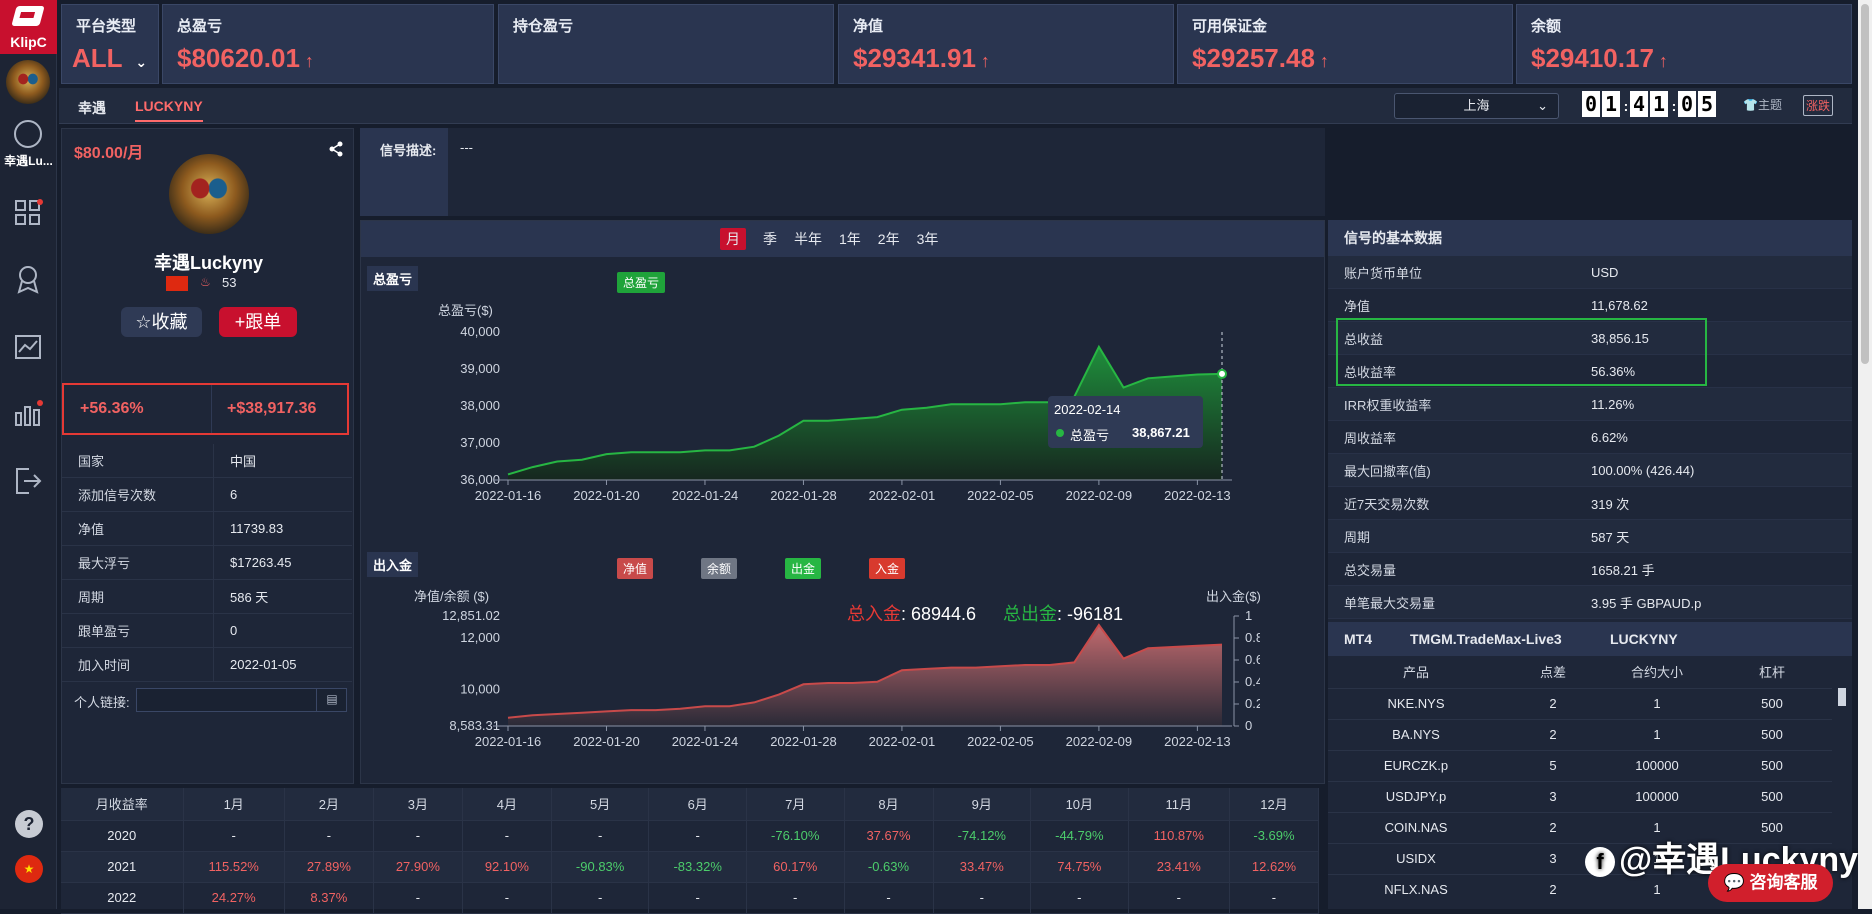 This screenshot has height=914, width=1872. Describe the element at coordinates (808, 239) in the screenshot. I see `period-halfyear: 半年` at that location.